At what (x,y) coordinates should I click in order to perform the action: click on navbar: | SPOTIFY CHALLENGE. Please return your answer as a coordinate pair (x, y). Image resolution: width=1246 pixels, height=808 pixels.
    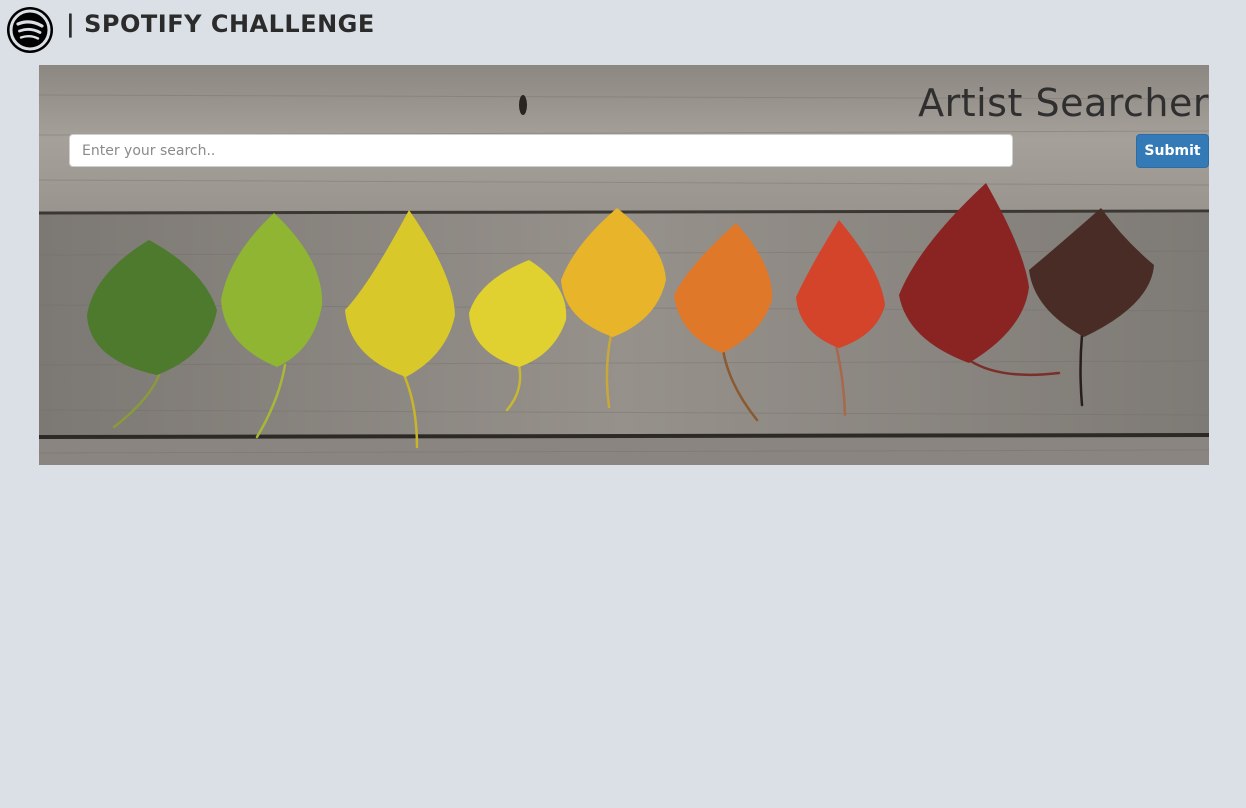
    Looking at the image, I should click on (623, 30).